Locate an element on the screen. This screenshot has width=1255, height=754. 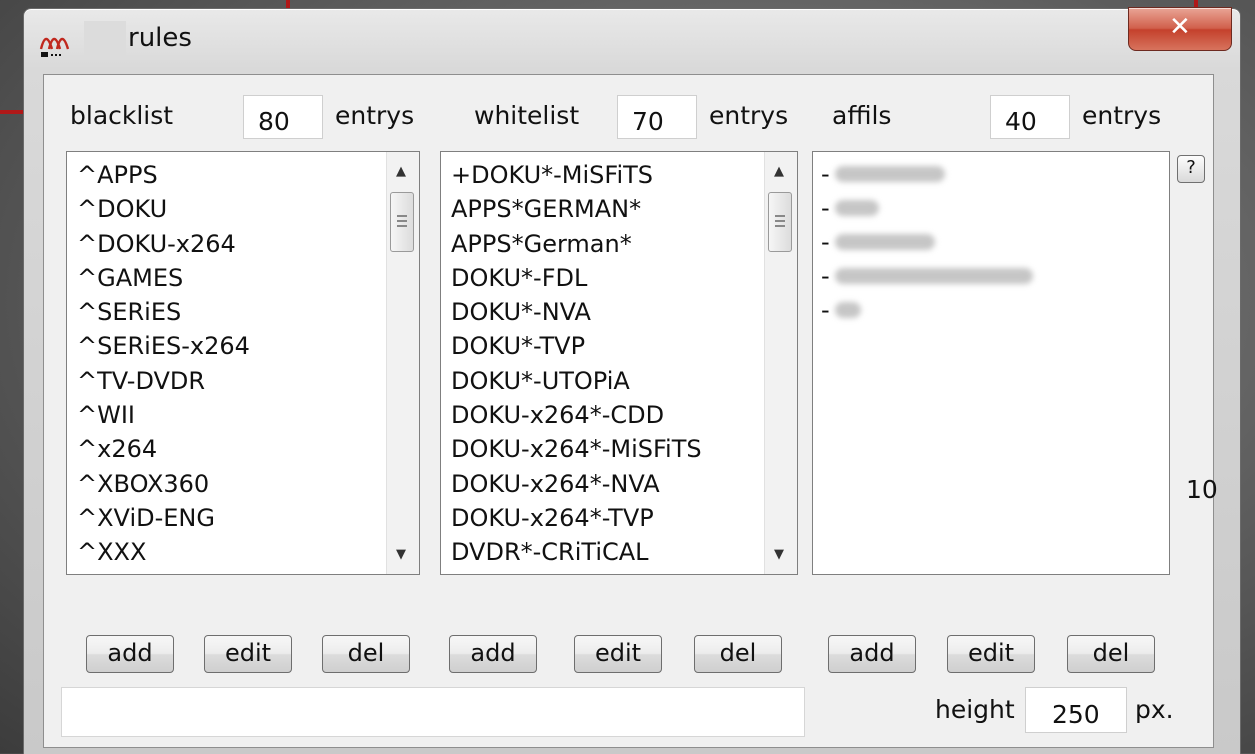
close-icon: ✕ is located at coordinates (1180, 27).